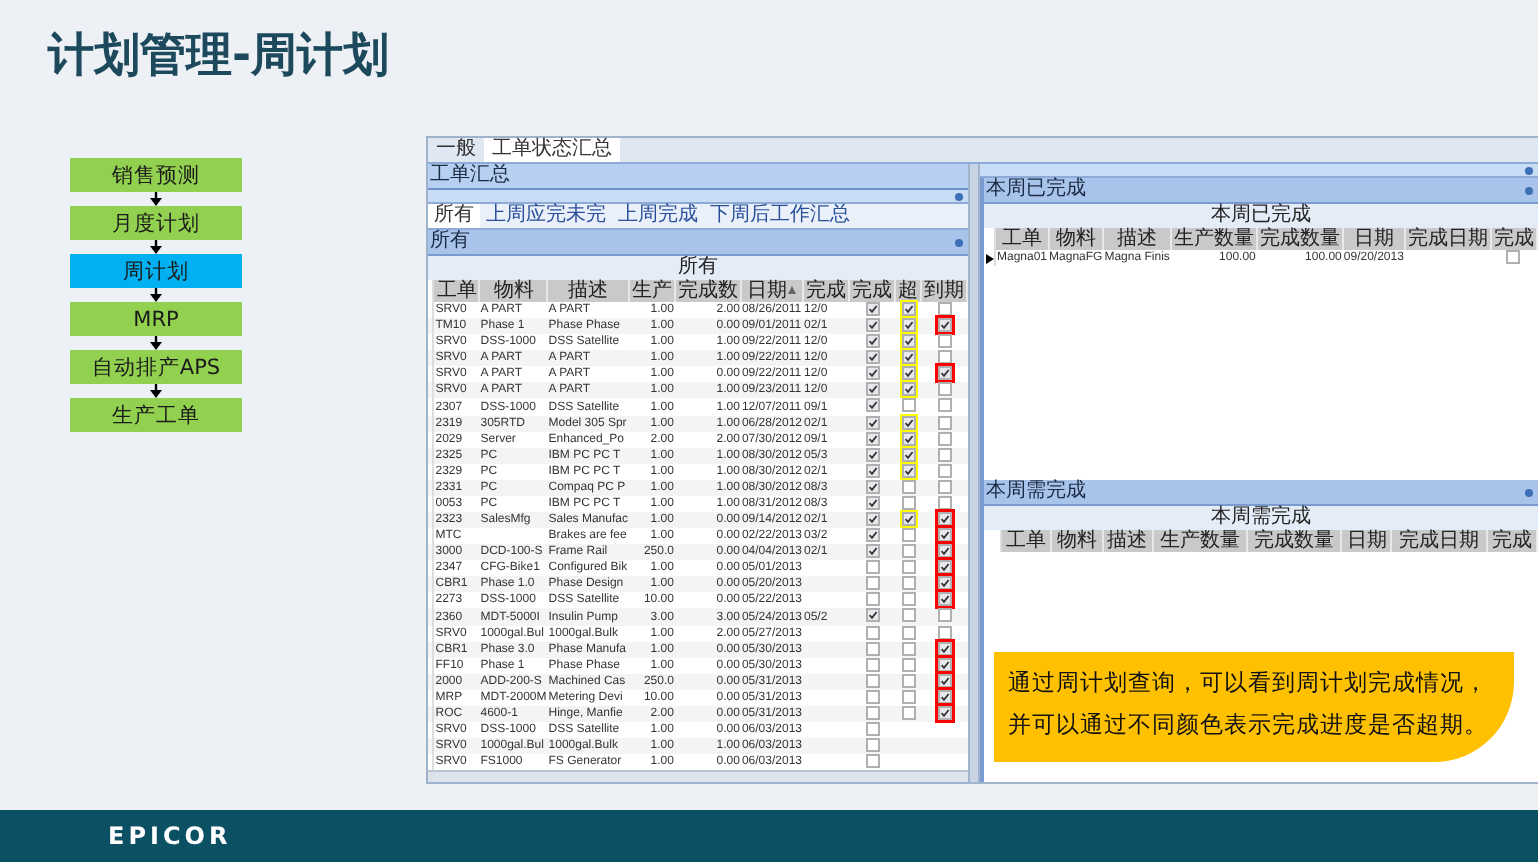  Describe the element at coordinates (658, 216) in the screenshot. I see `tab: 上周完成` at that location.